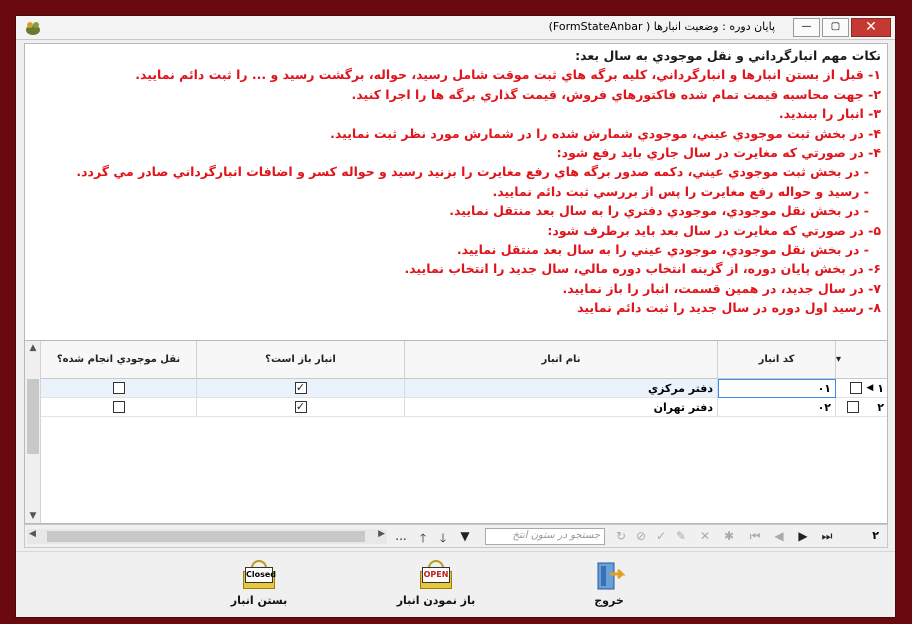 Image resolution: width=912 pixels, height=624 pixels. Describe the element at coordinates (827, 536) in the screenshot. I see `last-record-icon: ⏭` at that location.